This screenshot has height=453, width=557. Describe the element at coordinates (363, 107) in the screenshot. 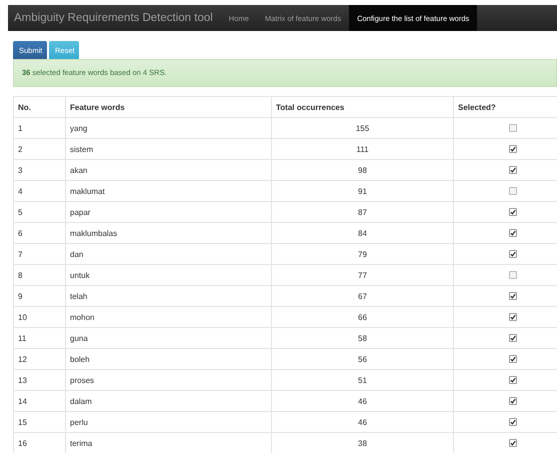

I see `column-header: Total occurrences` at that location.